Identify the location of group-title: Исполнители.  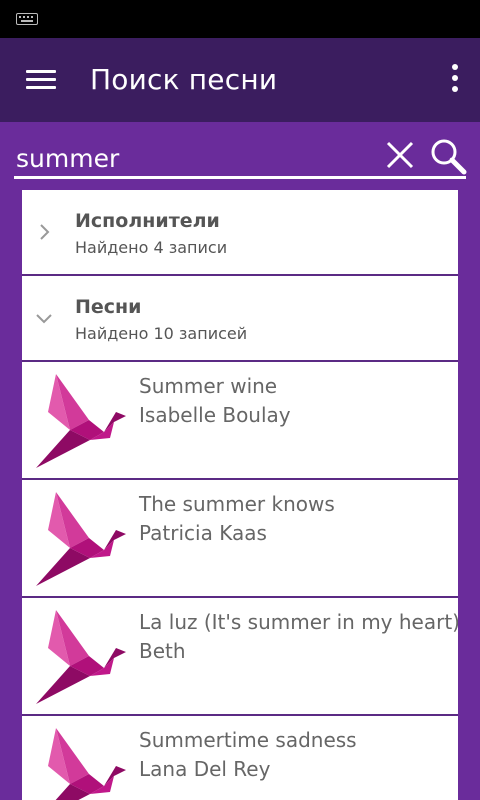
(147, 221).